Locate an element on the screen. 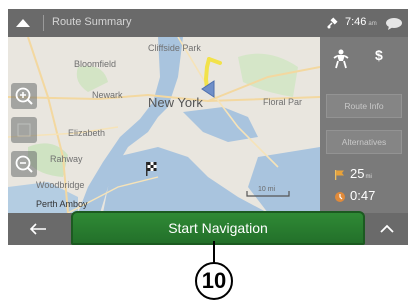  callout-line is located at coordinates (214, 252).